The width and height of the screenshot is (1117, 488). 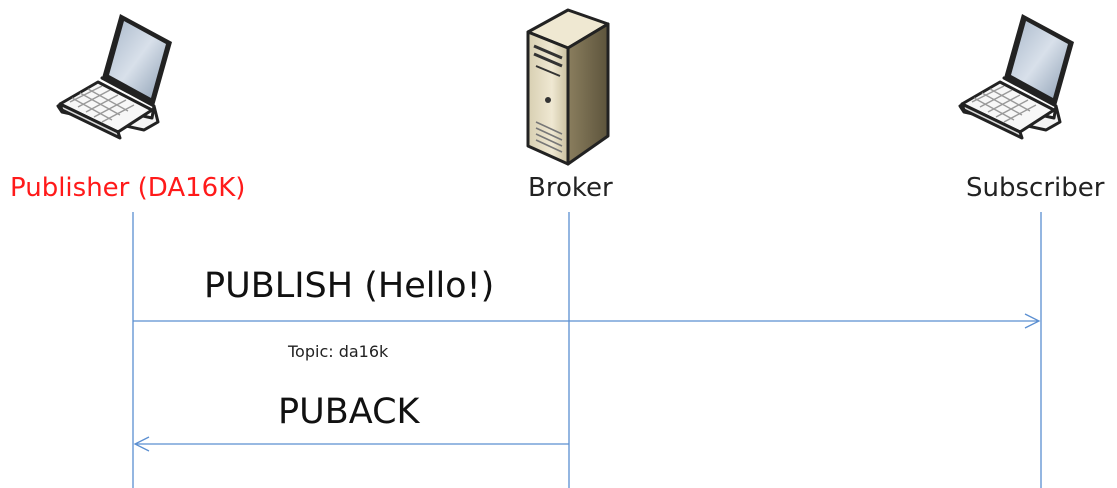 I want to click on message-label-publish: PUBLISH (Hello!), so click(x=349, y=286).